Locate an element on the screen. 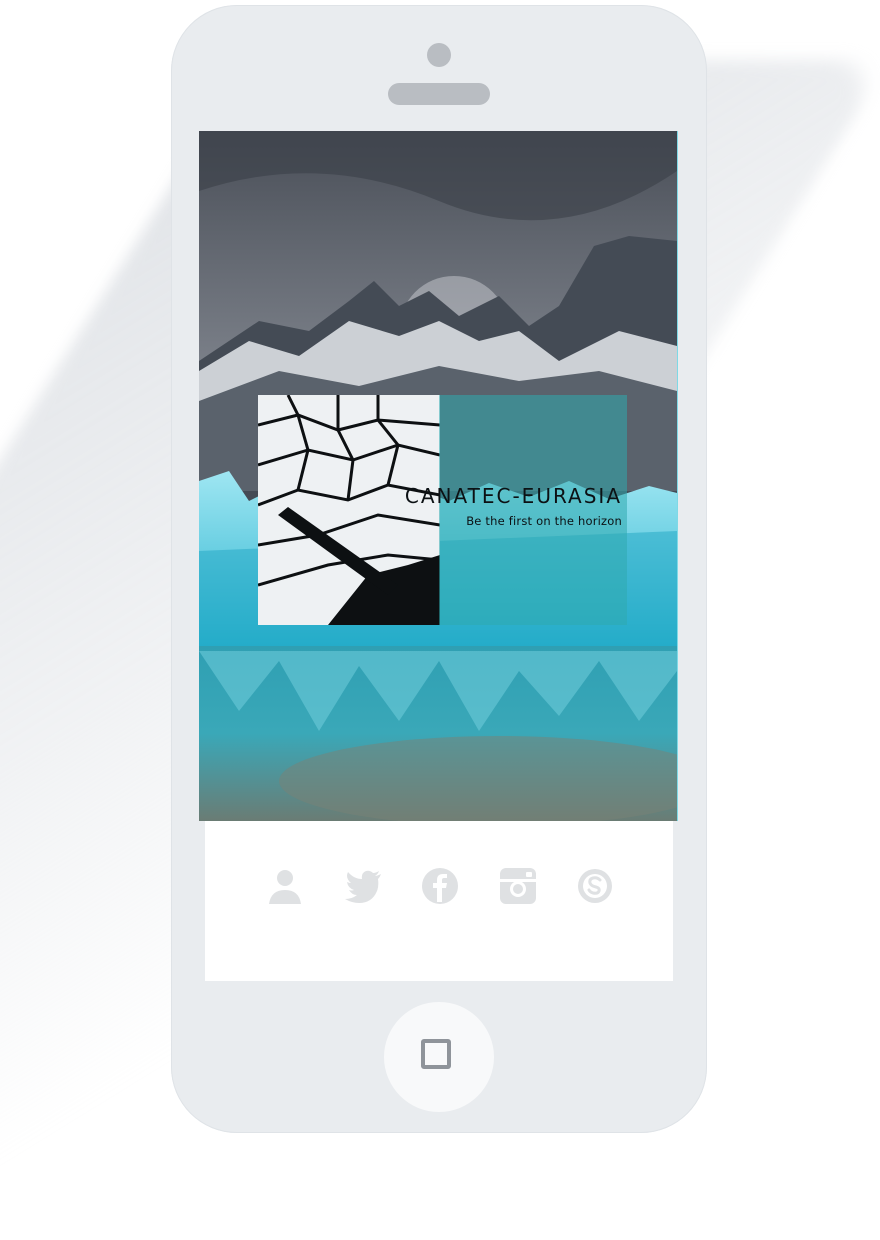 The height and width of the screenshot is (1240, 880). brand-tagline: Be the first on the horizon is located at coordinates (544, 521).